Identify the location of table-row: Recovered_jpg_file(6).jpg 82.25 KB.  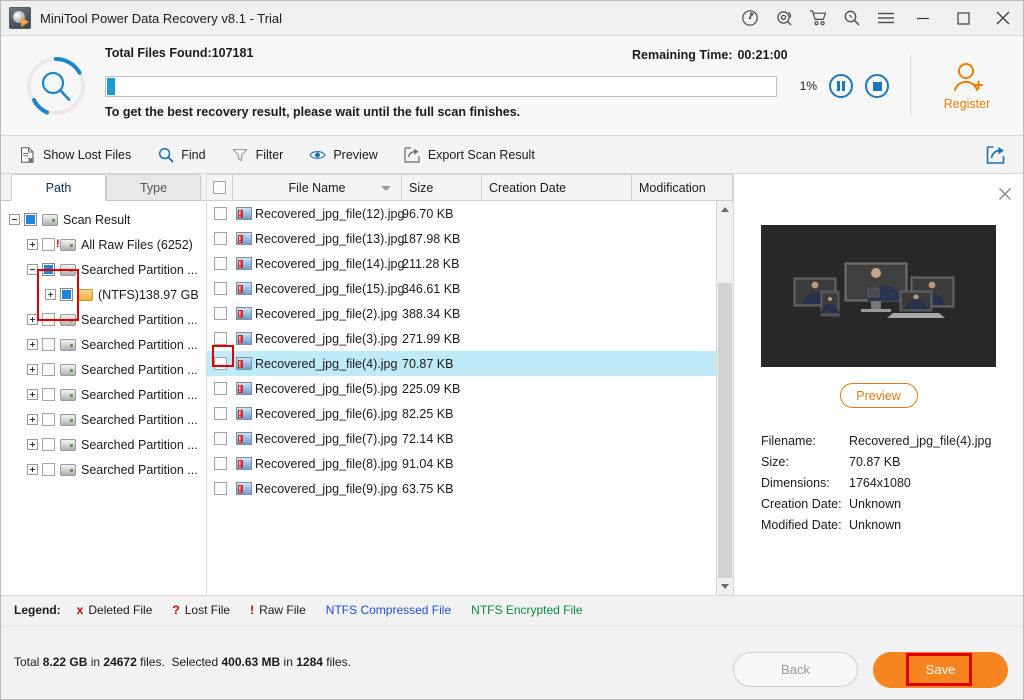
(470, 413).